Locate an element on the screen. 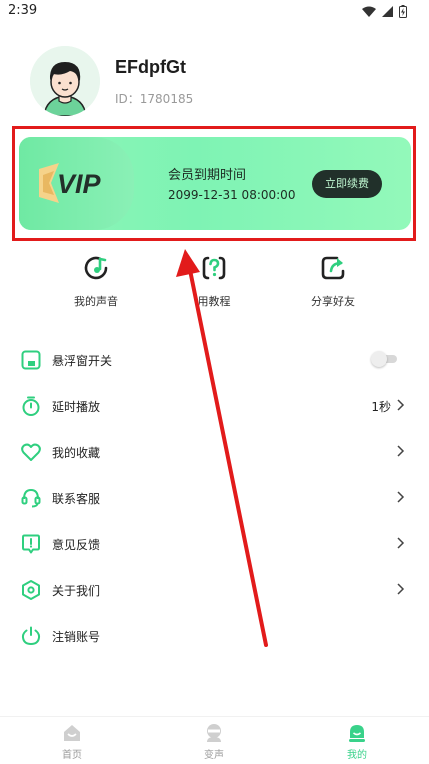 The width and height of the screenshot is (429, 764). menu-item-label: 延时播放 is located at coordinates (76, 407).